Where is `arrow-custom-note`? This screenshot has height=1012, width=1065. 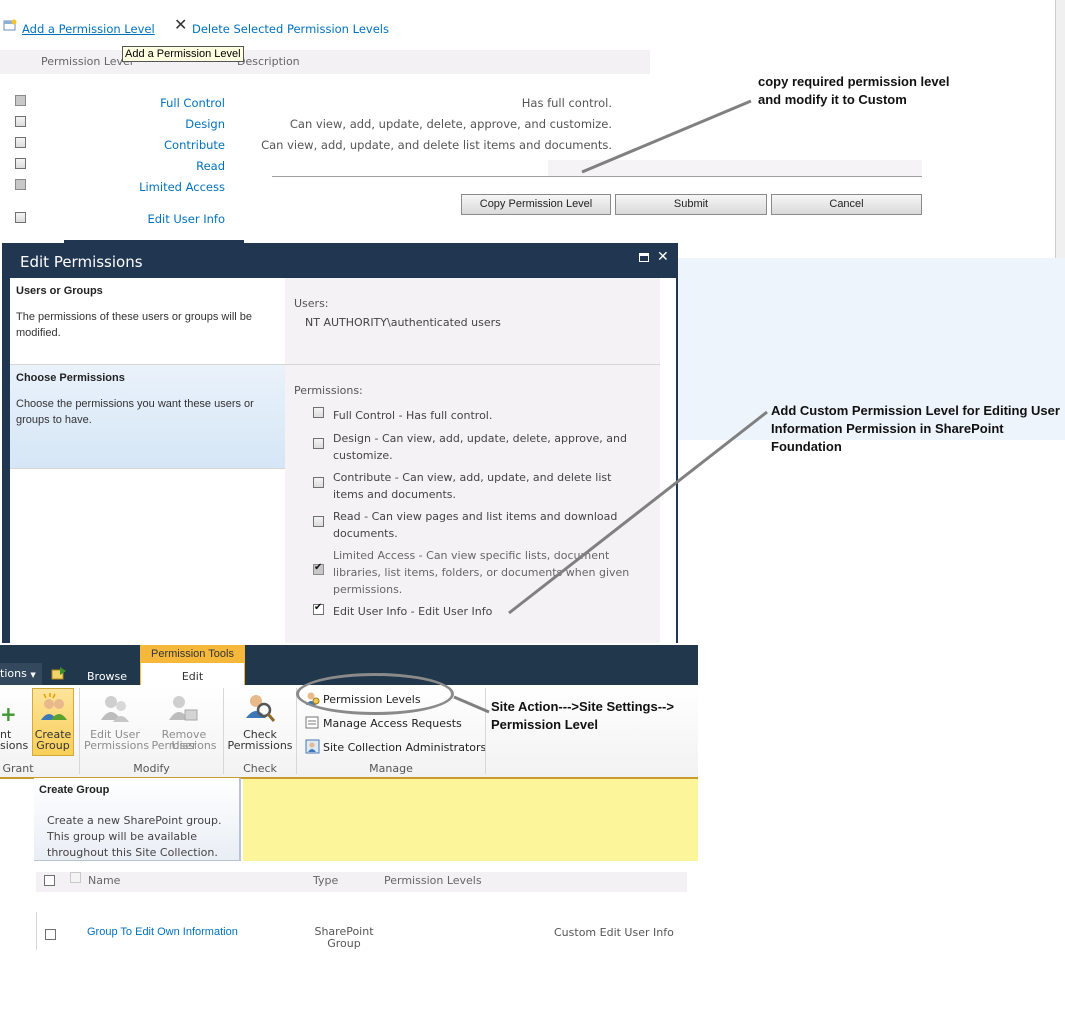 arrow-custom-note is located at coordinates (638, 512).